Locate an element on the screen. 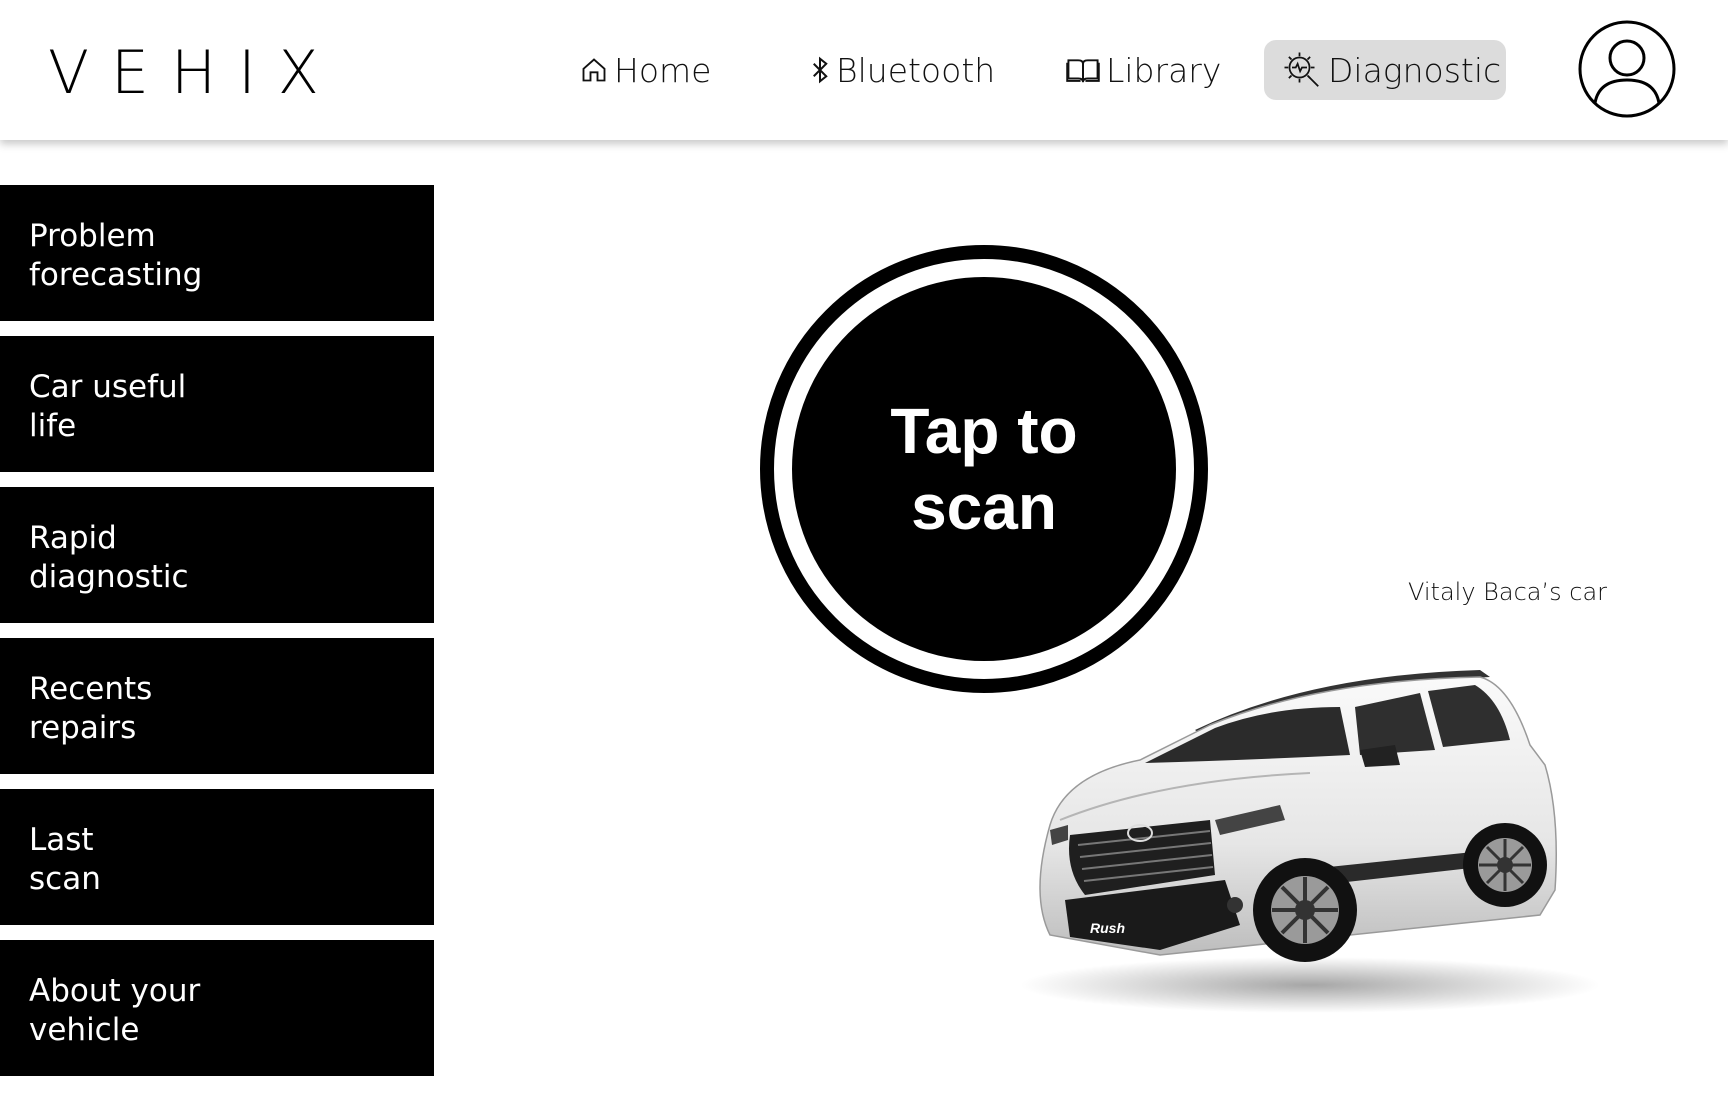  nav-bluetooth: Bluetooth is located at coordinates (902, 70).